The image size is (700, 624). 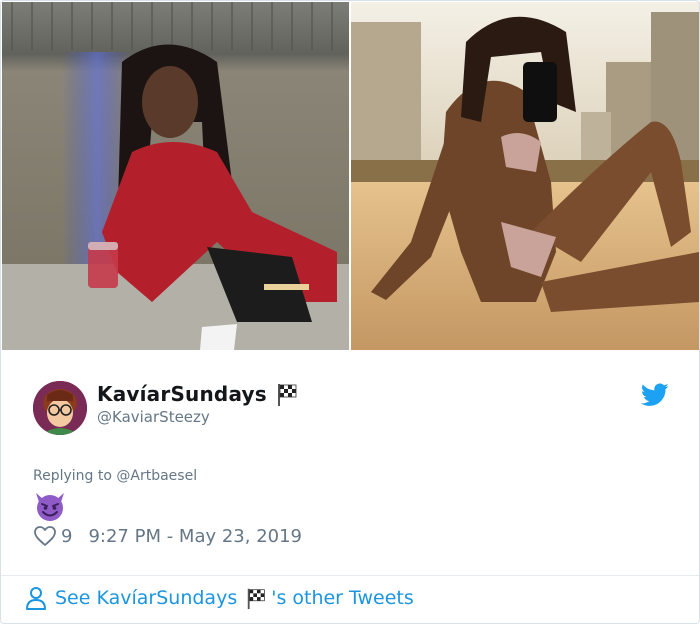 What do you see at coordinates (72, 476) in the screenshot?
I see `replying-to-prefix: Replying to` at bounding box center [72, 476].